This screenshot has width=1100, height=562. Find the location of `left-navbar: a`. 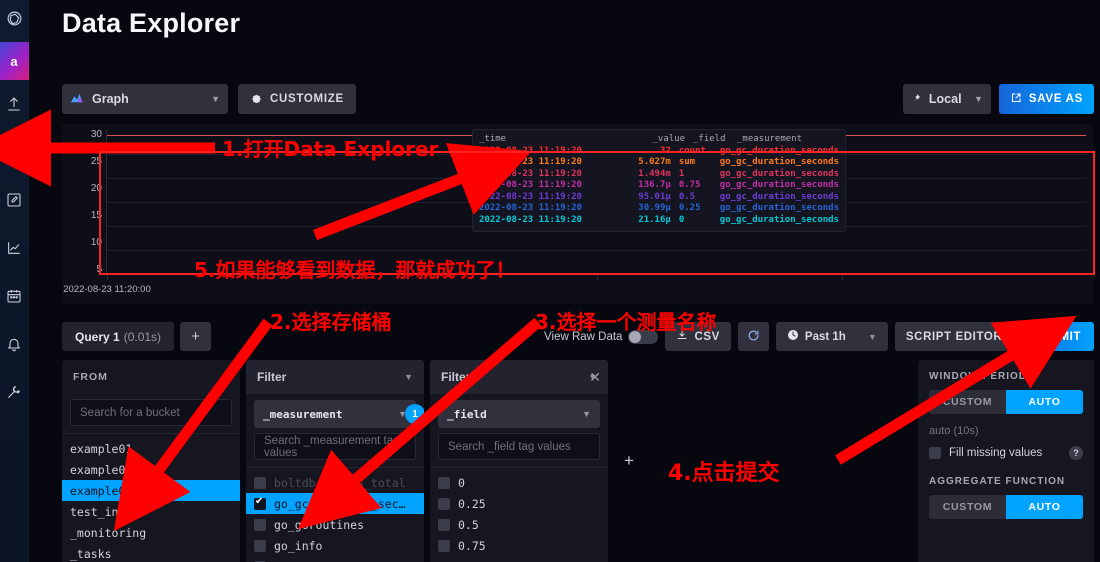

left-navbar: a is located at coordinates (14, 281).